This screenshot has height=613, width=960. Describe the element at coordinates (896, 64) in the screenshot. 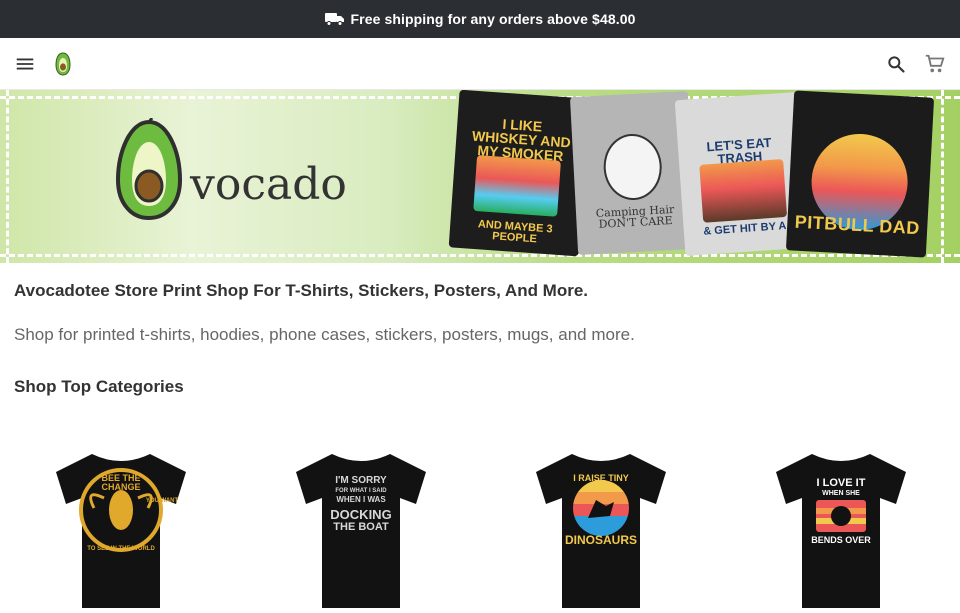

I see `search-icon` at that location.